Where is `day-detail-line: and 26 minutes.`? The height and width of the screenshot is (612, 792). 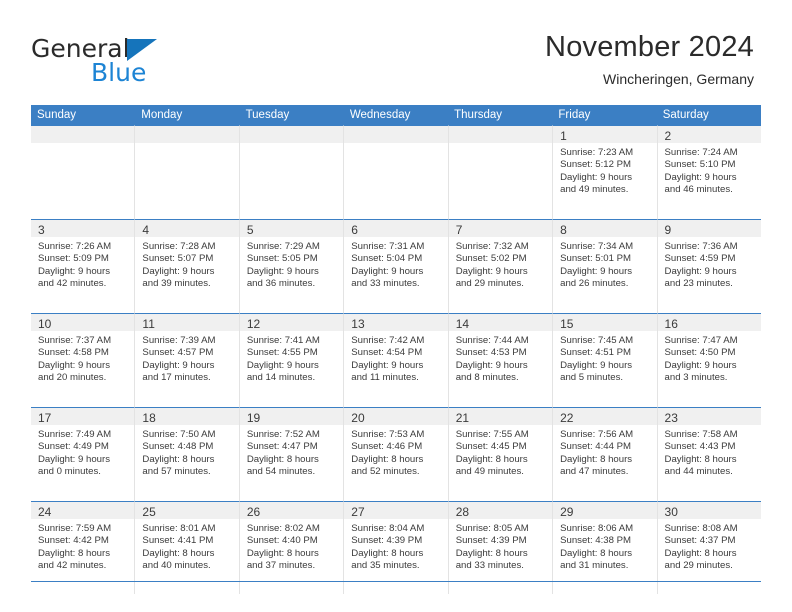 day-detail-line: and 26 minutes. is located at coordinates (594, 284).